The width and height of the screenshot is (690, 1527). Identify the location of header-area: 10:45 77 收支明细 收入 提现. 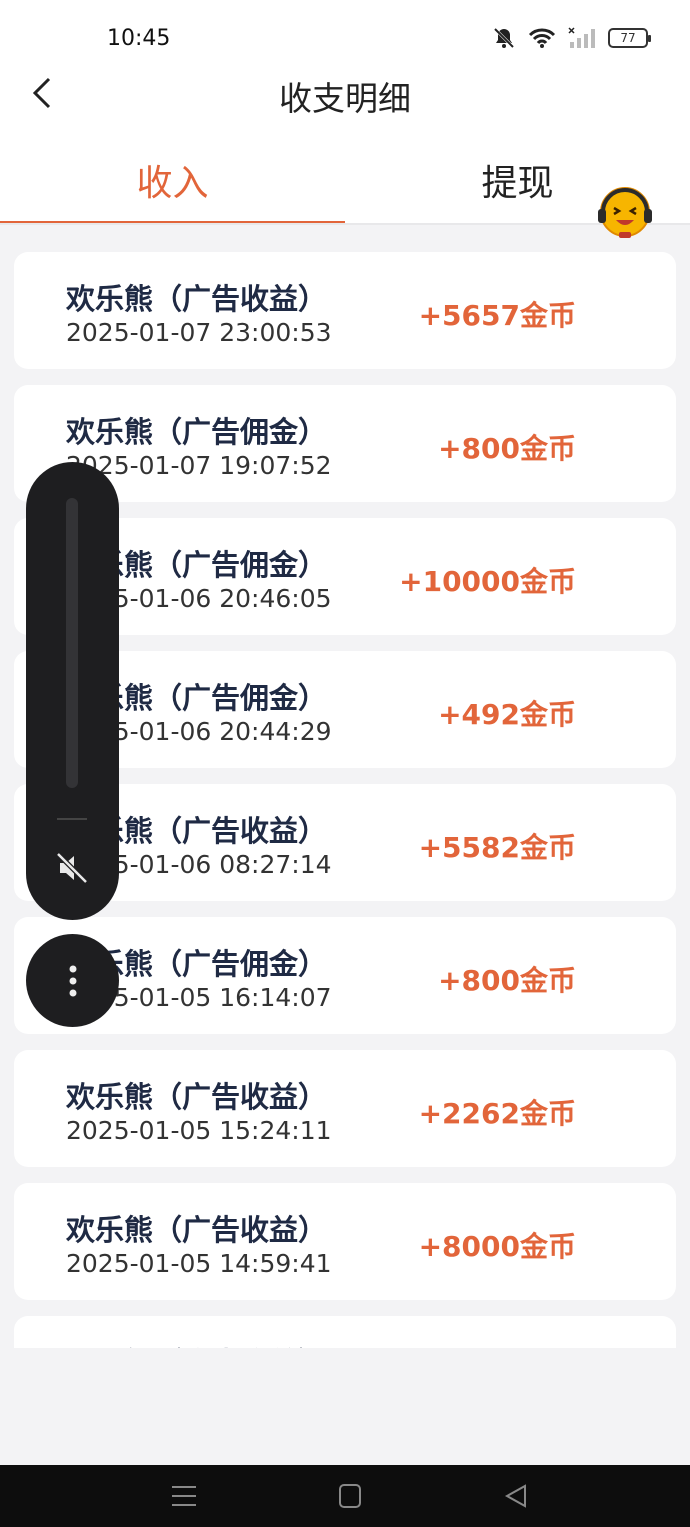
(345, 112).